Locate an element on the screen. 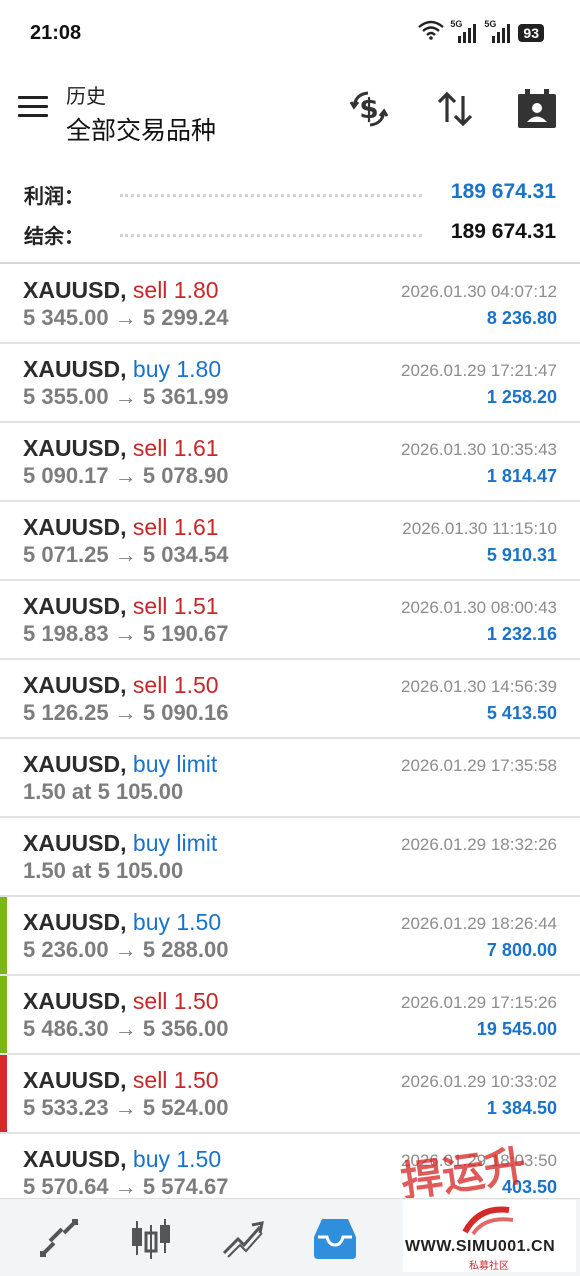 This screenshot has width=580, height=1276. trade-profit: 1 384.50 is located at coordinates (521, 1108).